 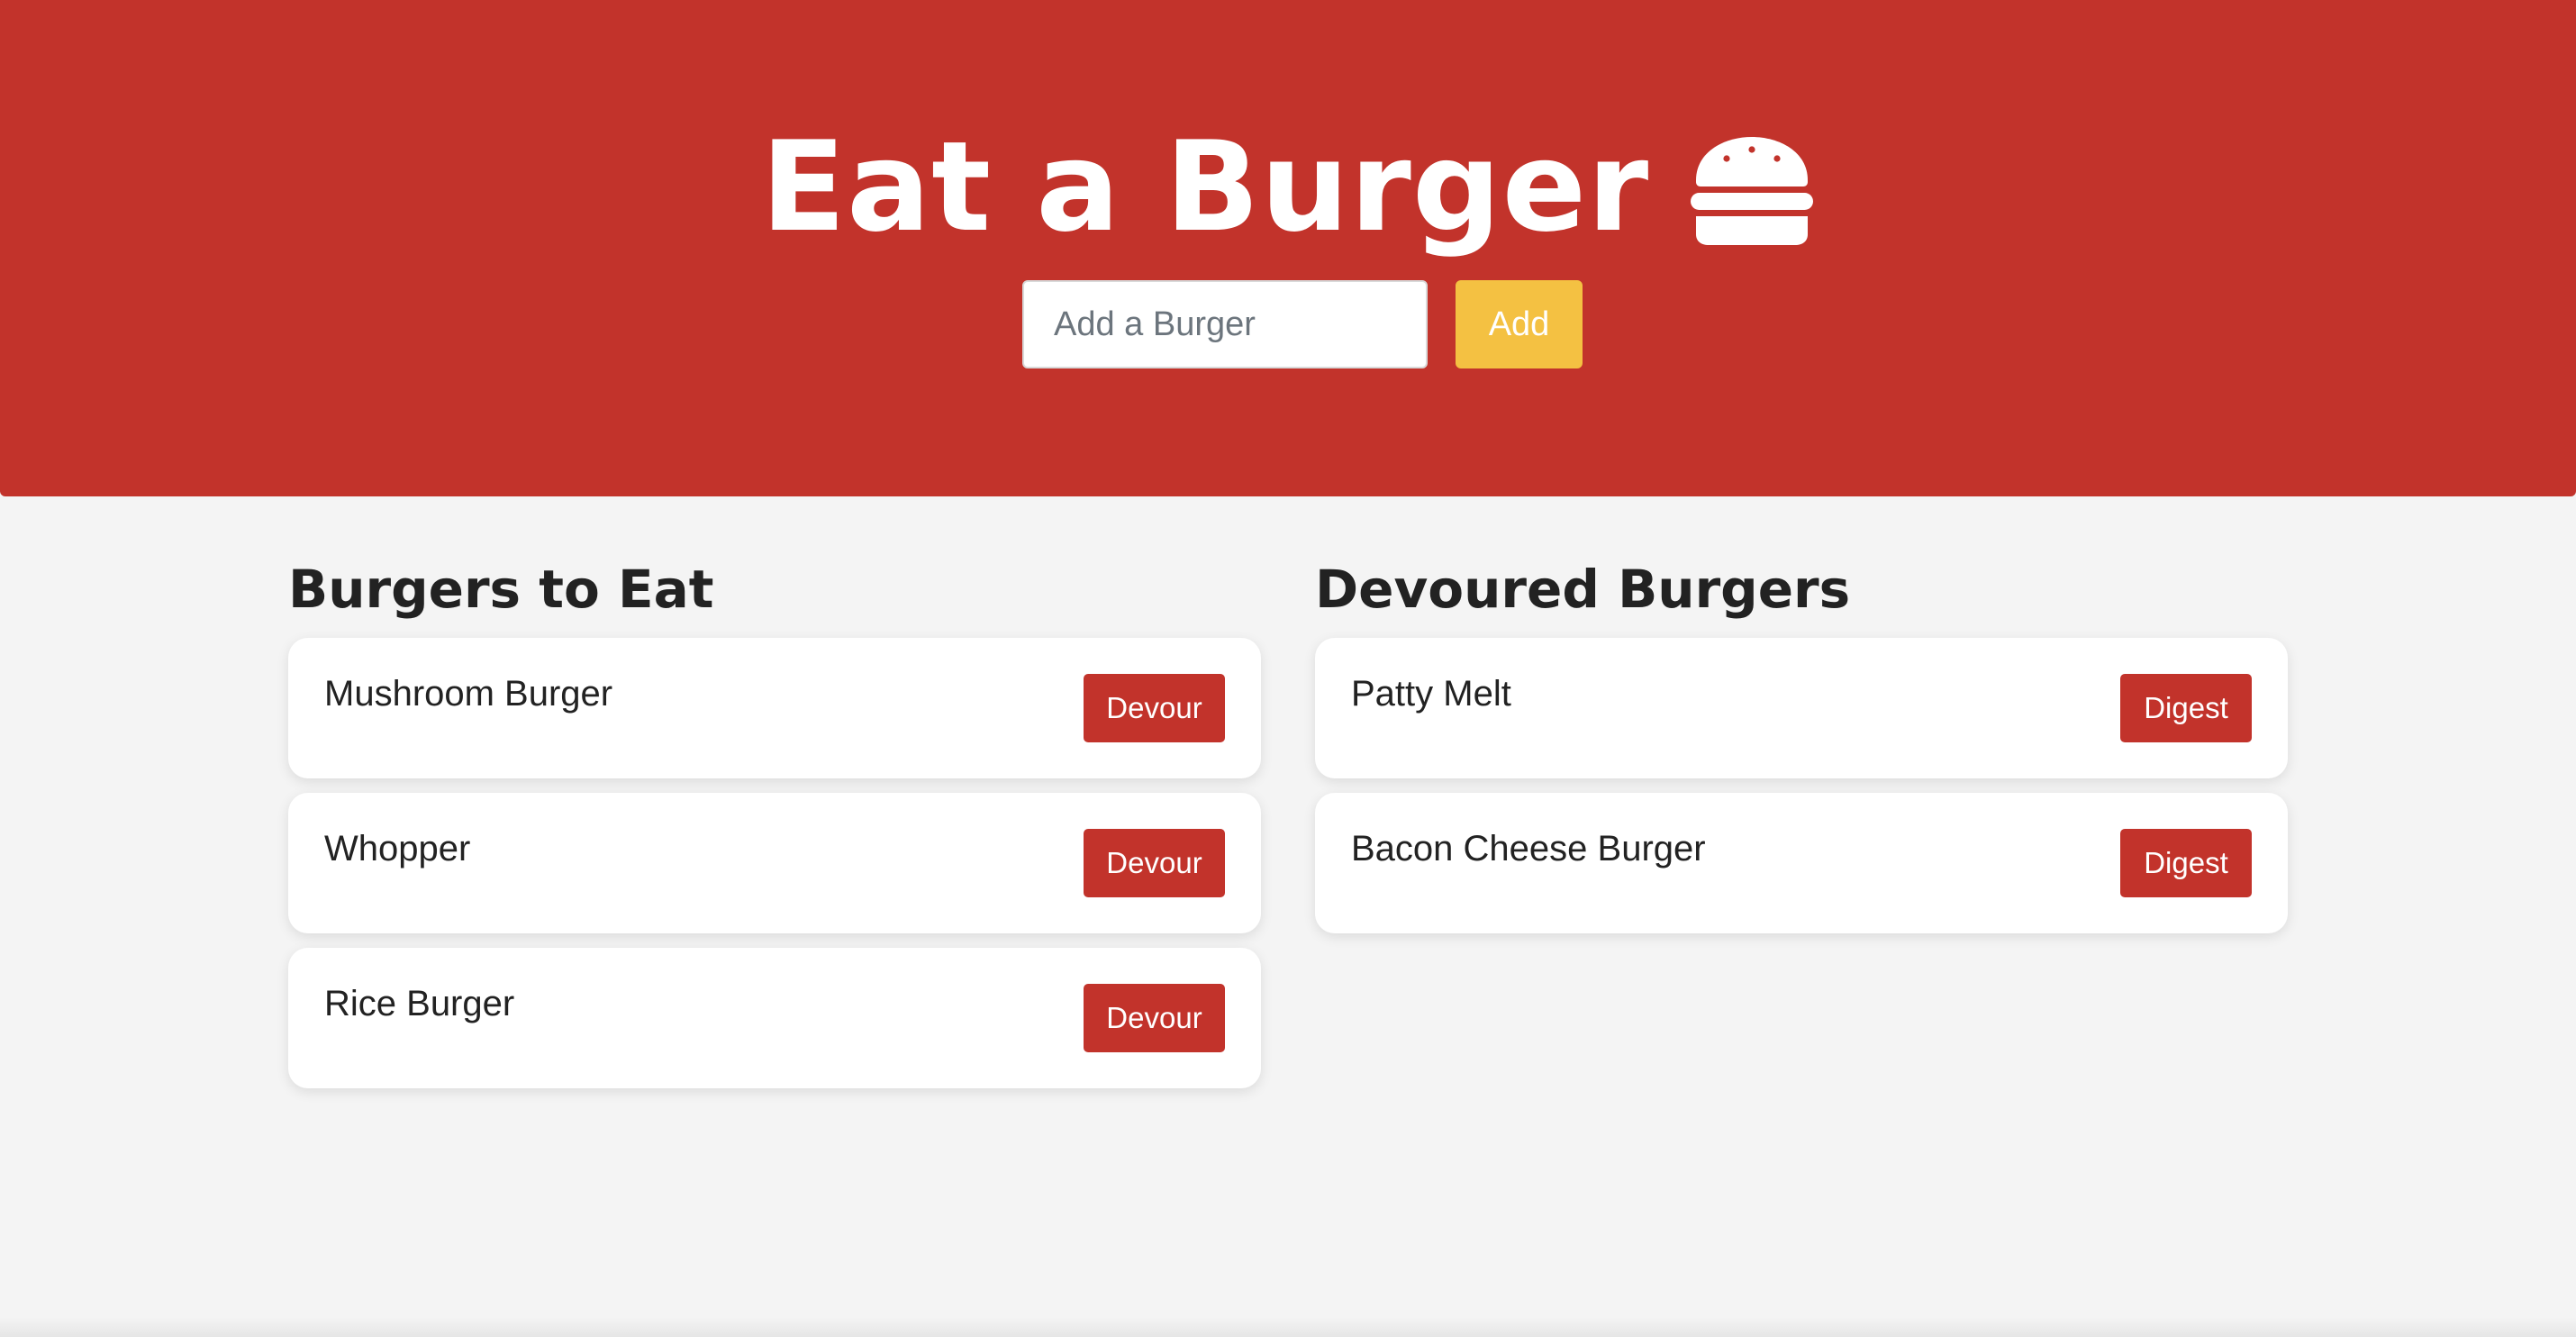 What do you see at coordinates (1528, 849) in the screenshot?
I see `burger-name: Bacon Cheese Burger` at bounding box center [1528, 849].